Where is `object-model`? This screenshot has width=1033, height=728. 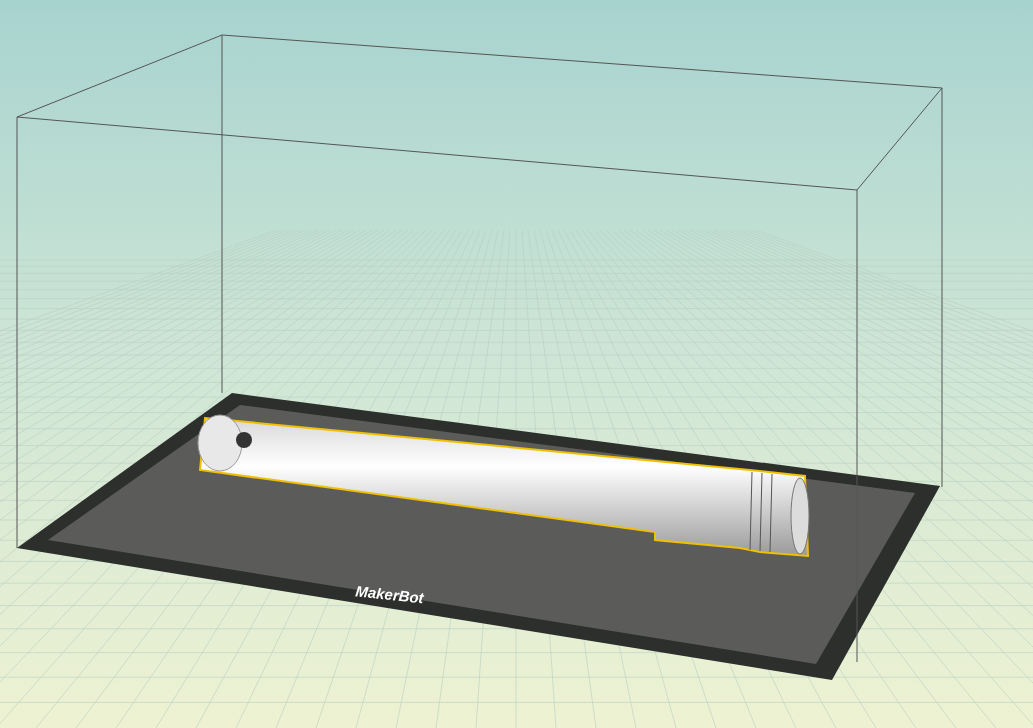
object-model is located at coordinates (503, 486).